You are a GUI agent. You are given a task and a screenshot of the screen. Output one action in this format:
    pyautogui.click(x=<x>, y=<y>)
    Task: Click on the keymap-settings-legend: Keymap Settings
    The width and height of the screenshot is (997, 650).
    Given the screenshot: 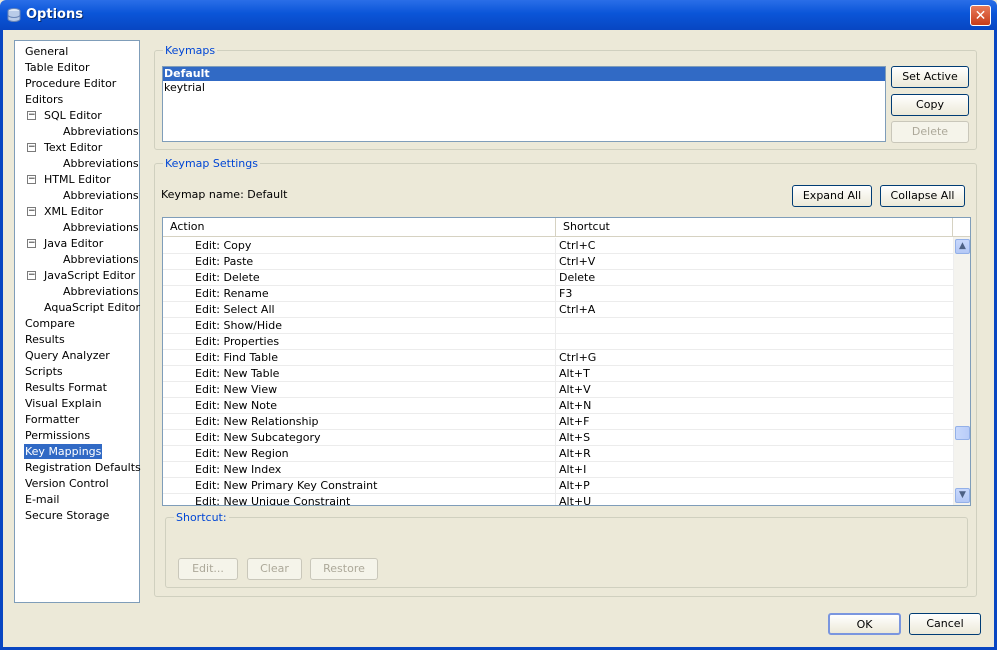 What is the action you would take?
    pyautogui.click(x=211, y=163)
    